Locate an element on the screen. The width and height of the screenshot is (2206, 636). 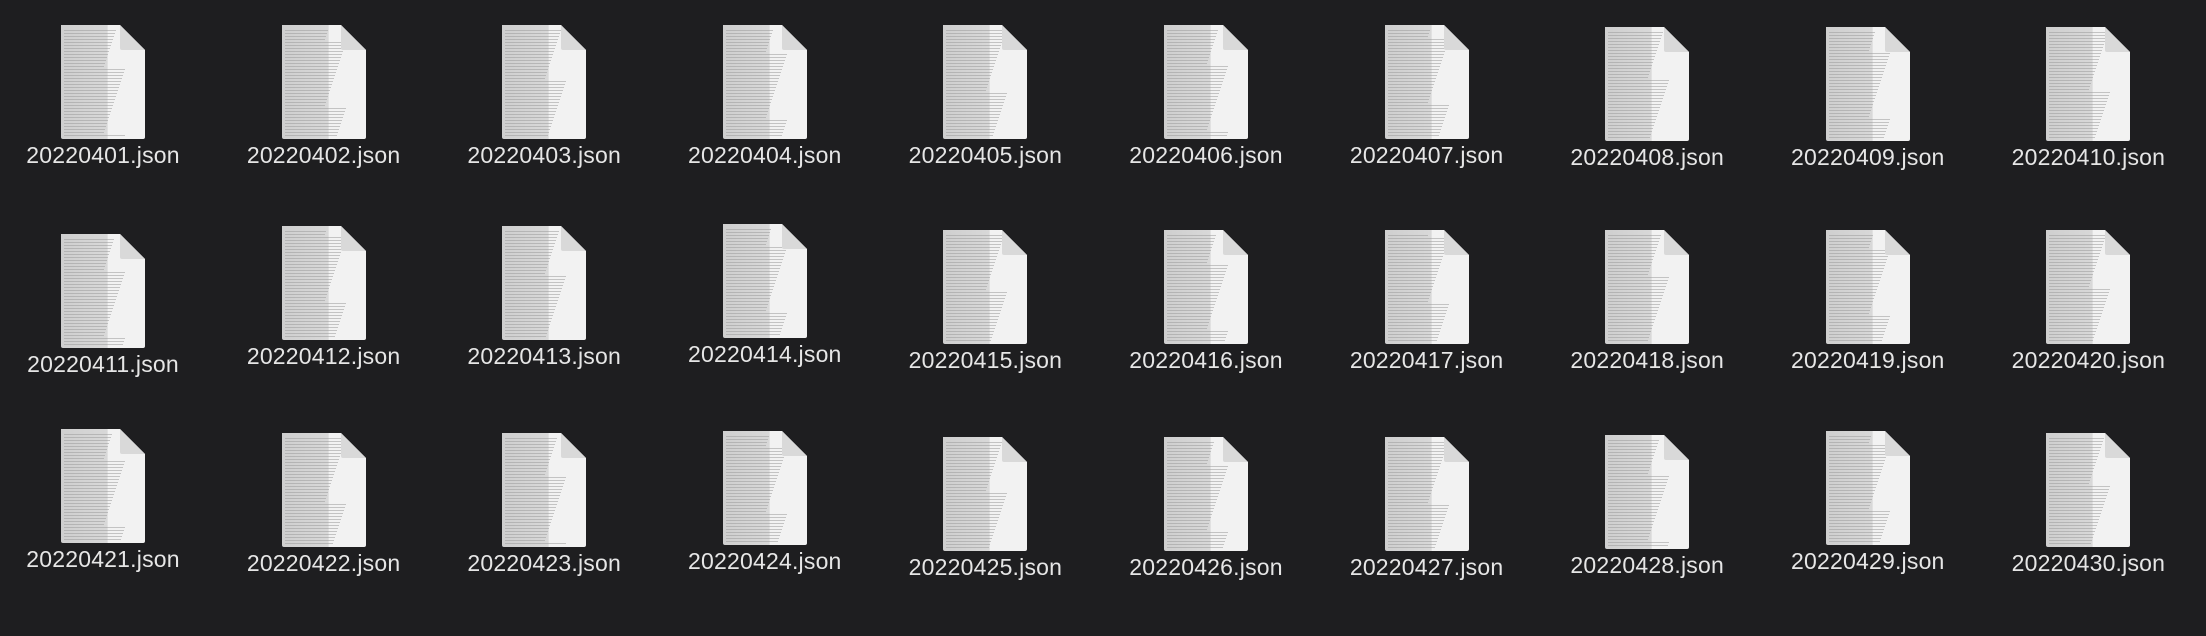
file-name-label: 20220420.json is located at coordinates (2088, 360).